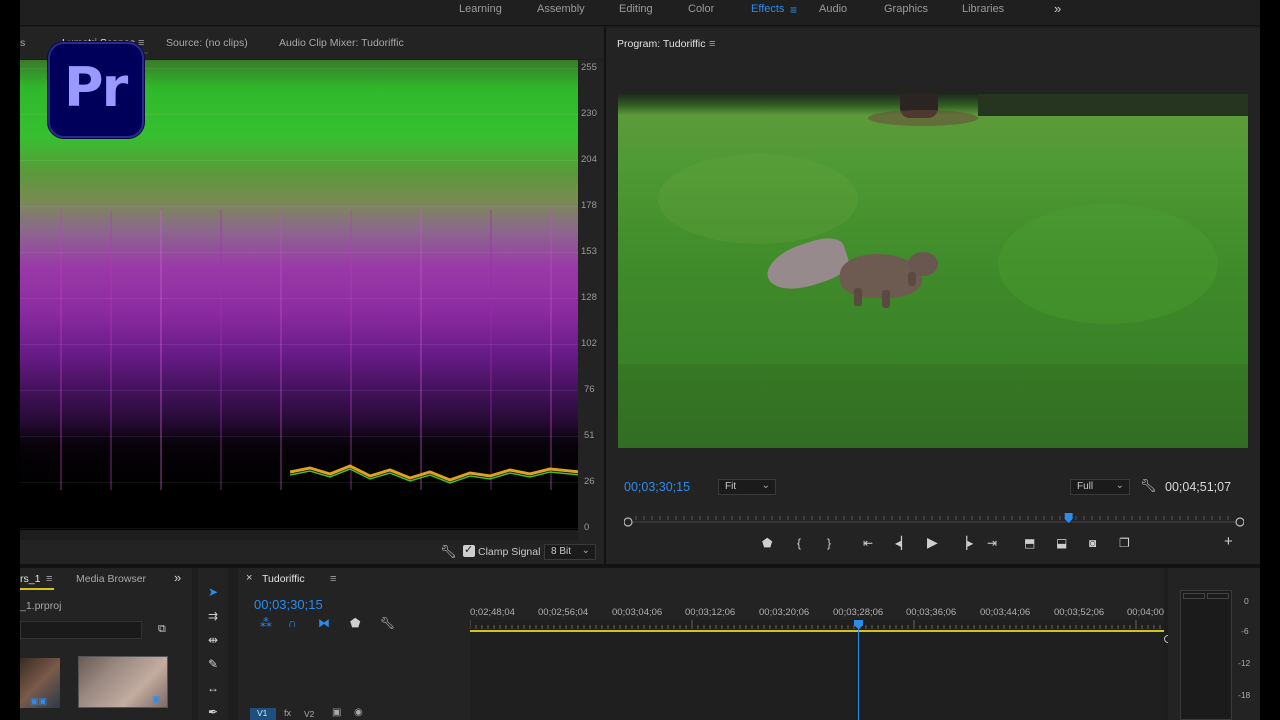  Describe the element at coordinates (570, 552) in the screenshot. I see `bit-depth-dropdown: 8 Bit ⌄` at that location.